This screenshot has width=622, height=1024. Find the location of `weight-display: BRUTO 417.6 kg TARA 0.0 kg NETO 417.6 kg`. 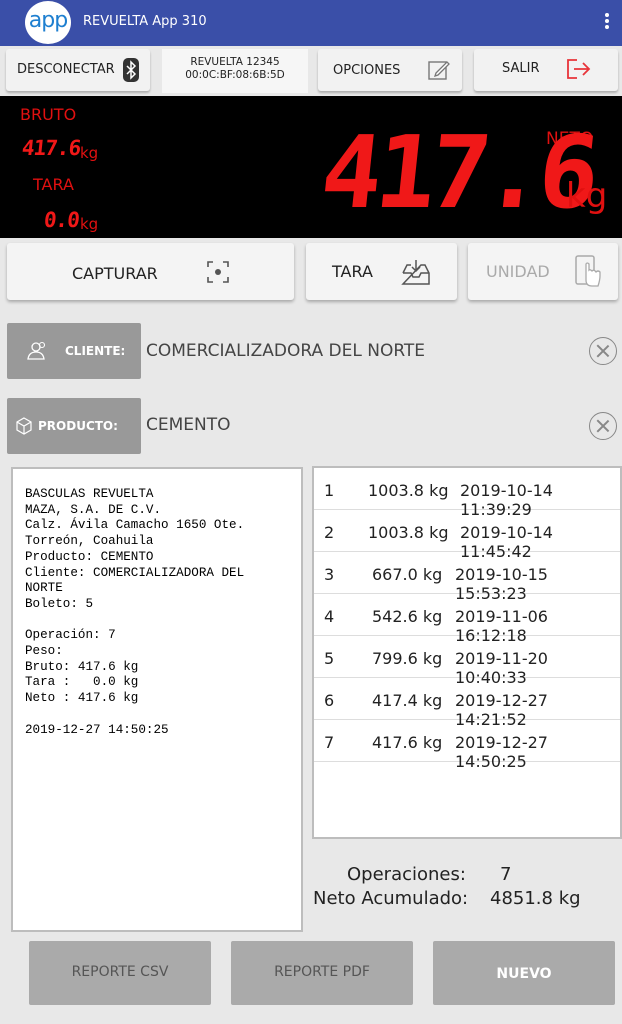

weight-display: BRUTO 417.6 kg TARA 0.0 kg NETO 417.6 kg is located at coordinates (311, 167).